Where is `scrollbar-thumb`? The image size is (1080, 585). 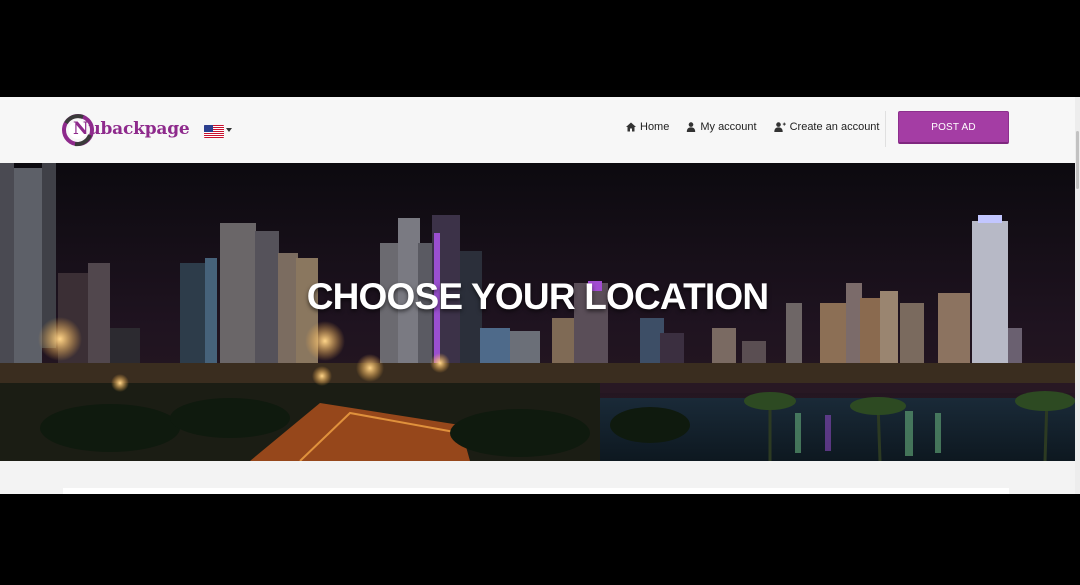
scrollbar-thumb is located at coordinates (1077, 160).